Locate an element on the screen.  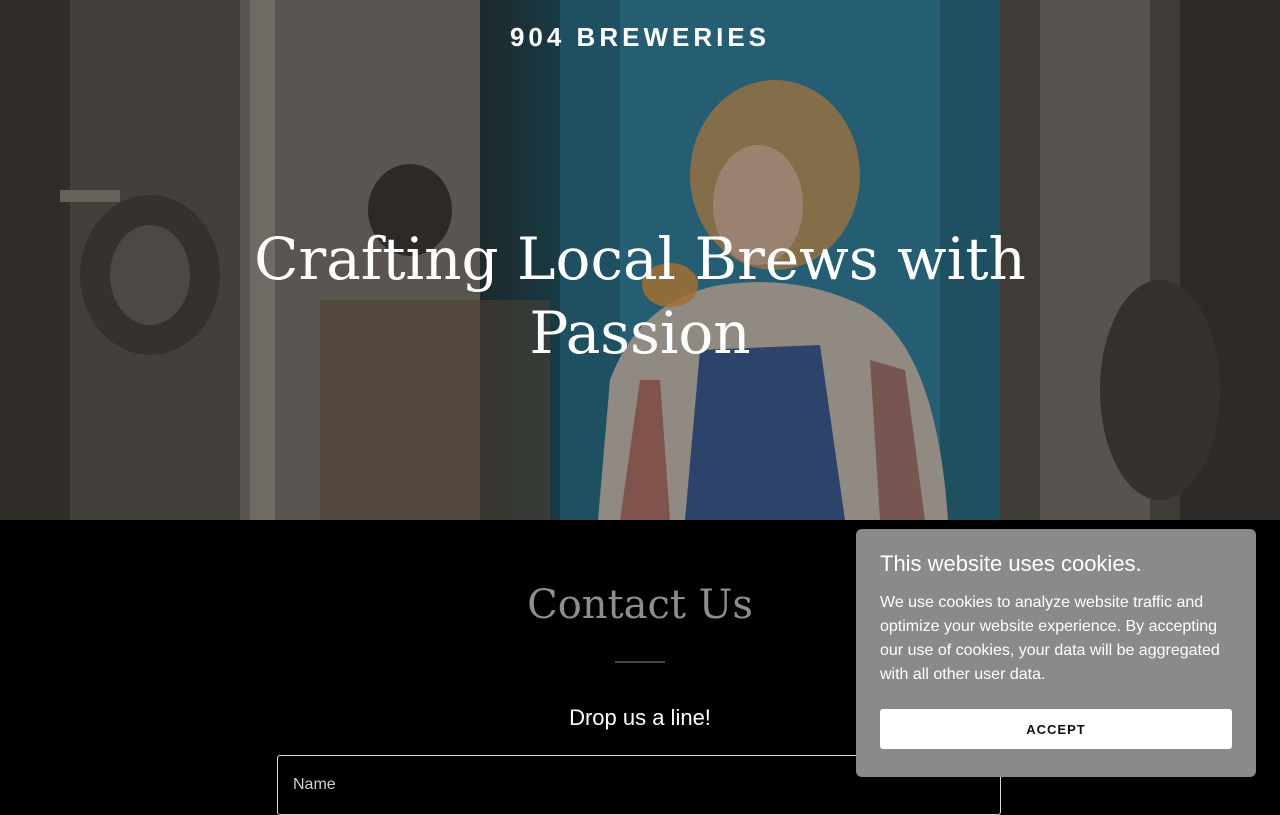
cookie-banner-title: This website uses cookies. is located at coordinates (1011, 563).